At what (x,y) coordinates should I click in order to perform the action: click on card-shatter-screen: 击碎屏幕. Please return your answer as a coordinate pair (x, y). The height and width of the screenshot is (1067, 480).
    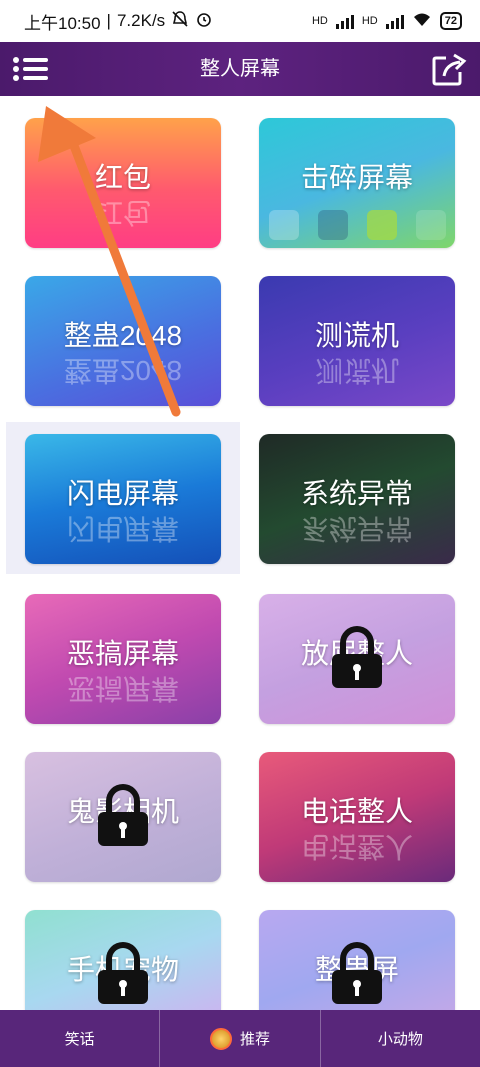
    Looking at the image, I should click on (357, 183).